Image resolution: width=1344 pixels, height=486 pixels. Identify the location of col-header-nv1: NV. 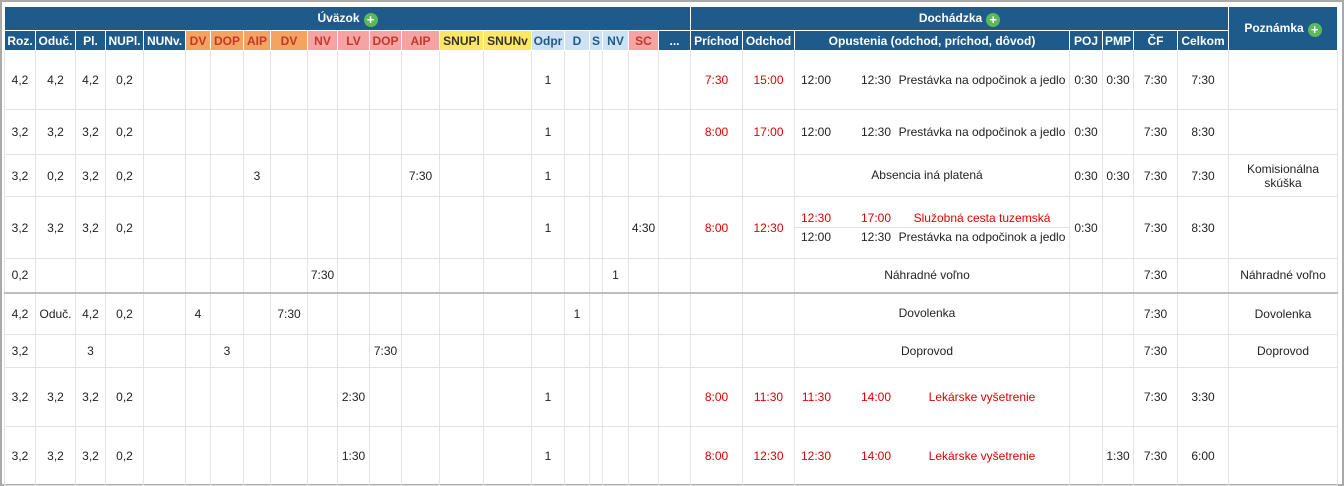
(322, 40).